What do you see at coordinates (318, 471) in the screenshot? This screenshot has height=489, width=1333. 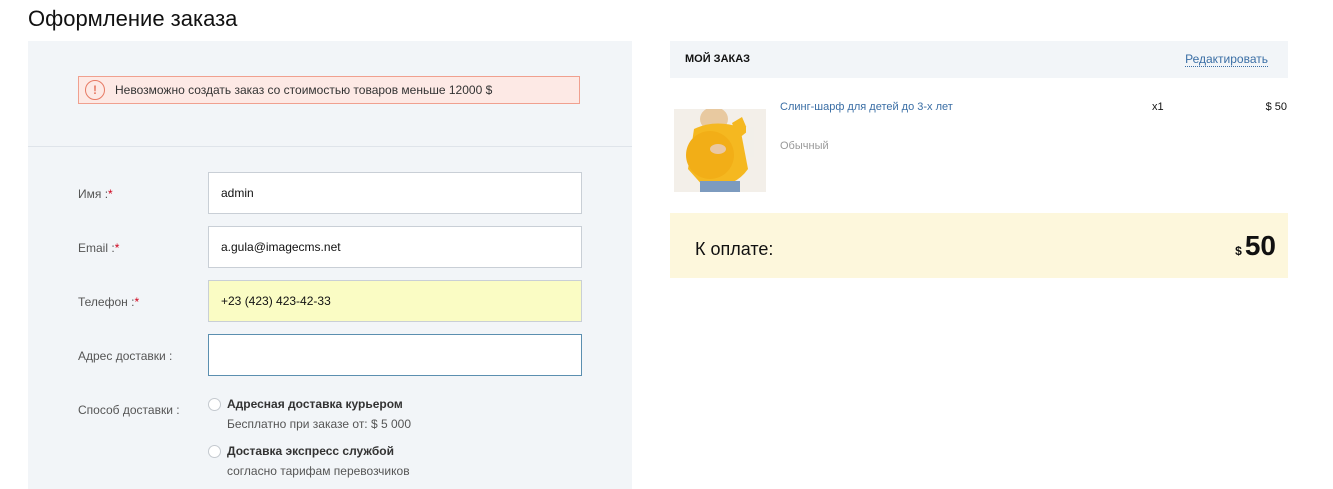 I see `delivery-option-note: согласно тарифам перевозчиков` at bounding box center [318, 471].